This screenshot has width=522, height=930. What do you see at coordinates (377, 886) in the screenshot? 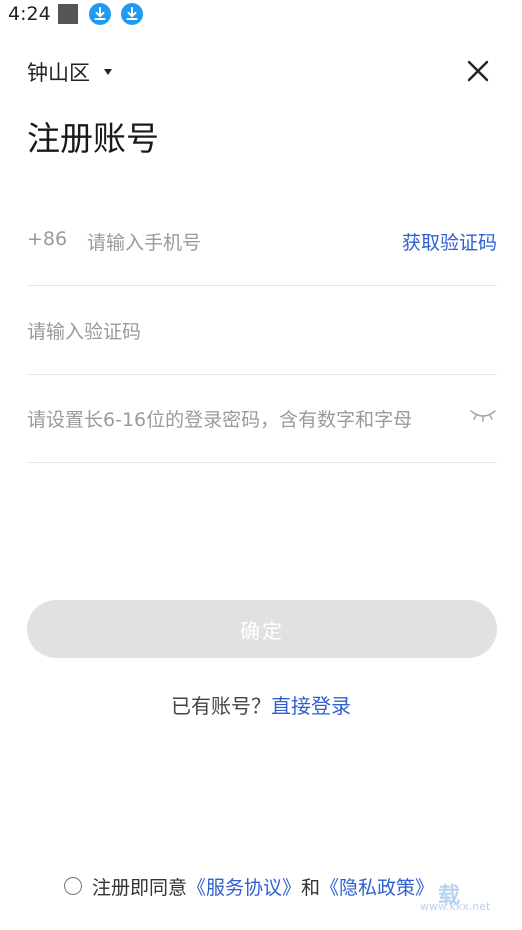
I see `privacy-policy-link: 《隐私政策》` at bounding box center [377, 886].